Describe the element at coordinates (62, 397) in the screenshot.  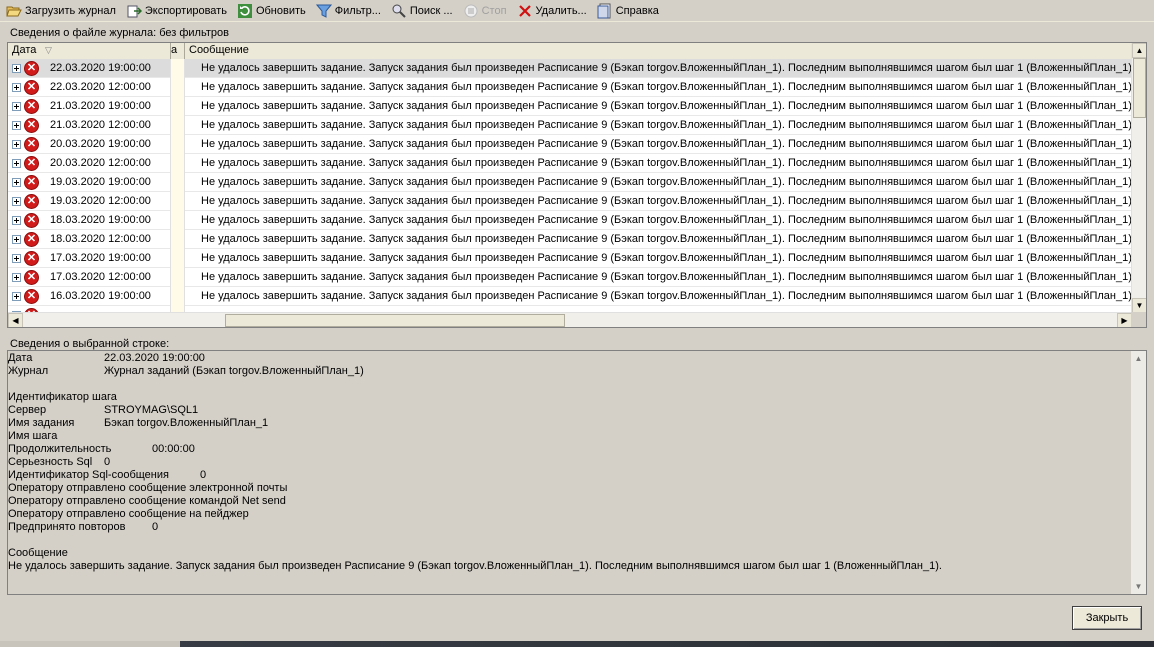
I see `detail-key: Идентификатор шага` at that location.